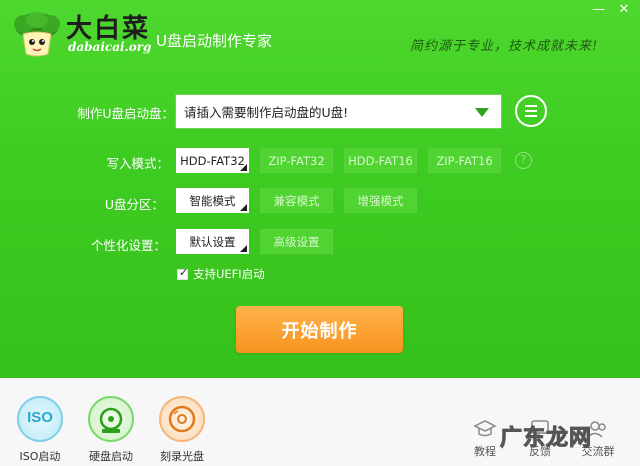 The width and height of the screenshot is (640, 466). What do you see at coordinates (110, 47) in the screenshot?
I see `brand-domain: dabaicai.org` at bounding box center [110, 47].